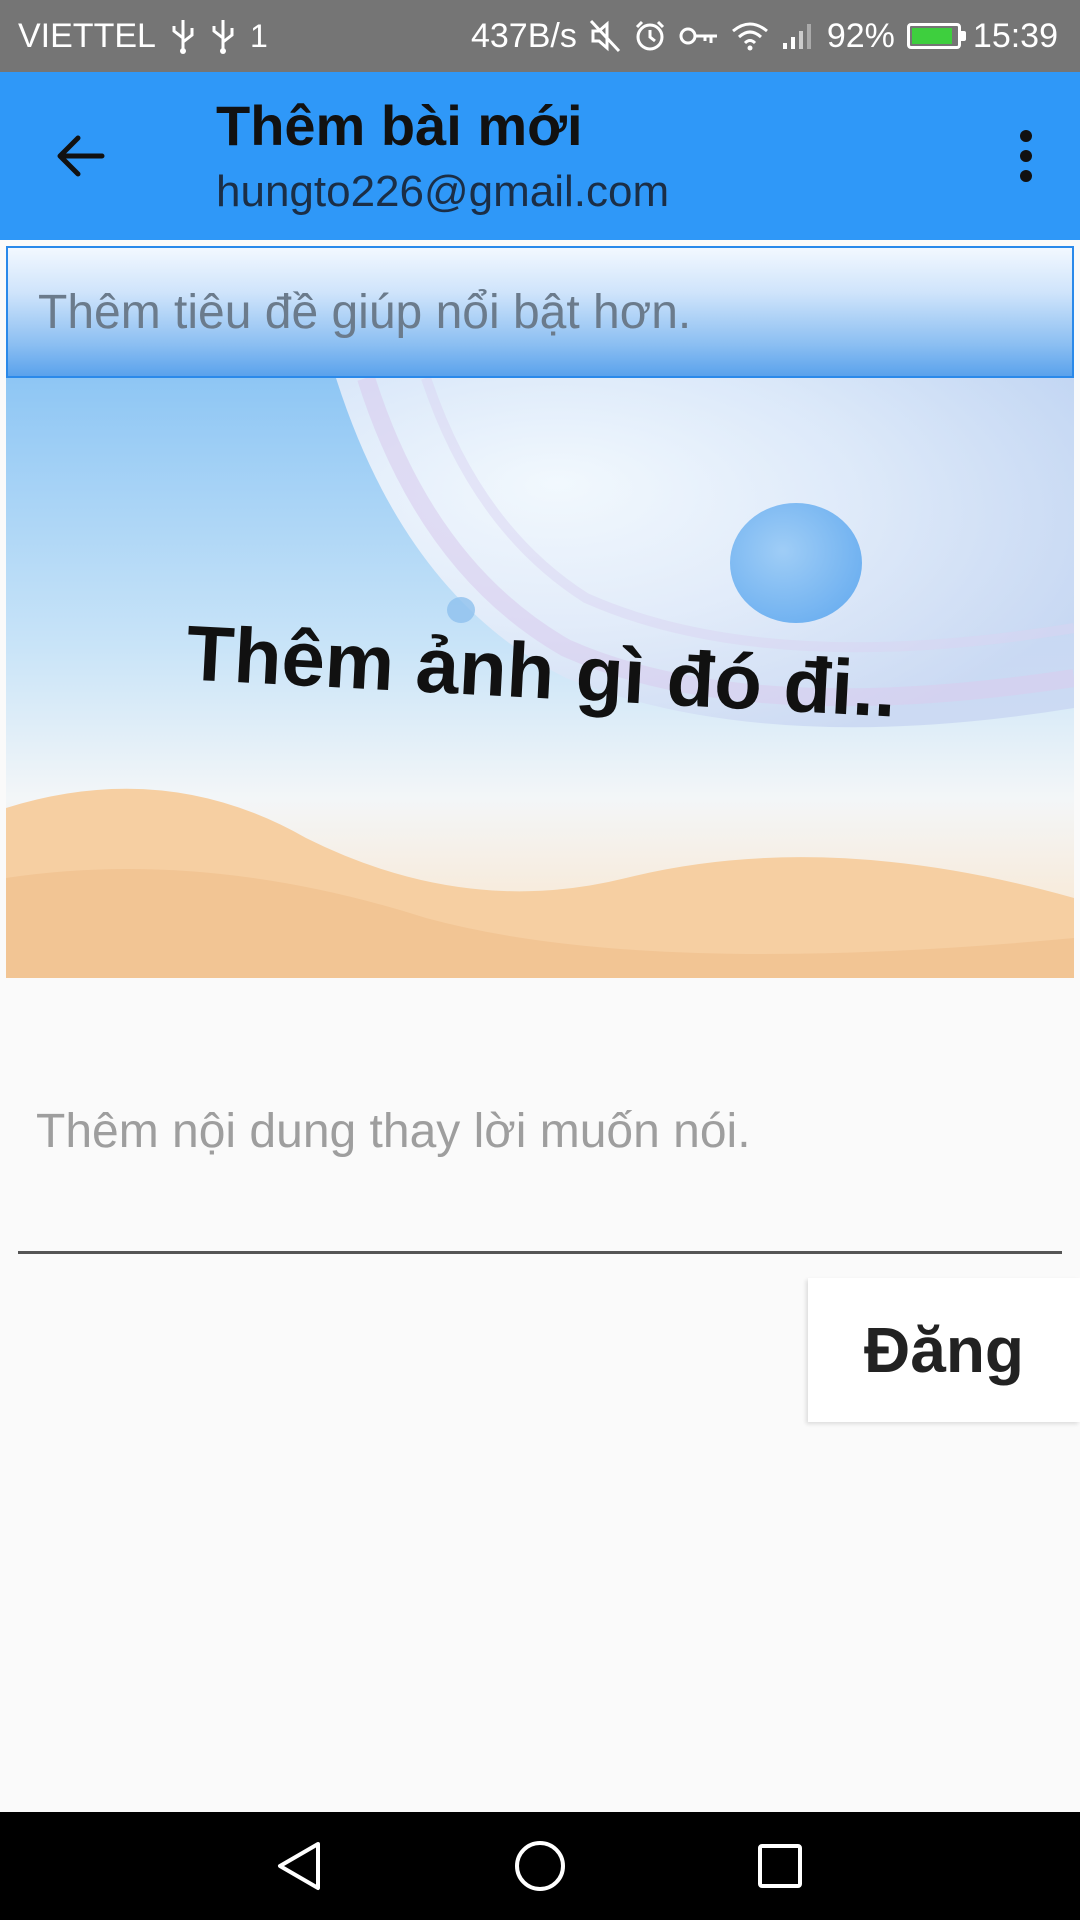 The width and height of the screenshot is (1080, 1920). What do you see at coordinates (300, 1872) in the screenshot?
I see `back-triangle-icon` at bounding box center [300, 1872].